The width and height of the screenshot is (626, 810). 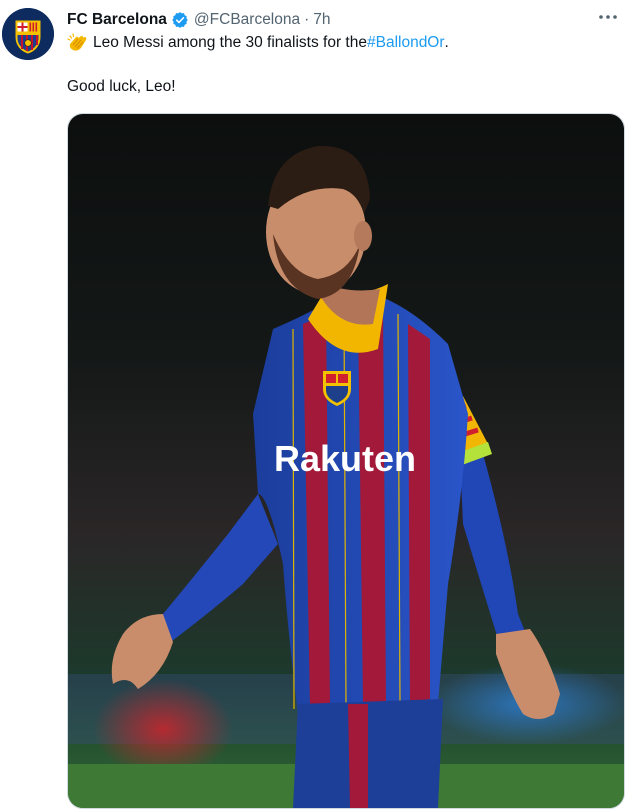 I want to click on verified-badge-icon, so click(x=180, y=20).